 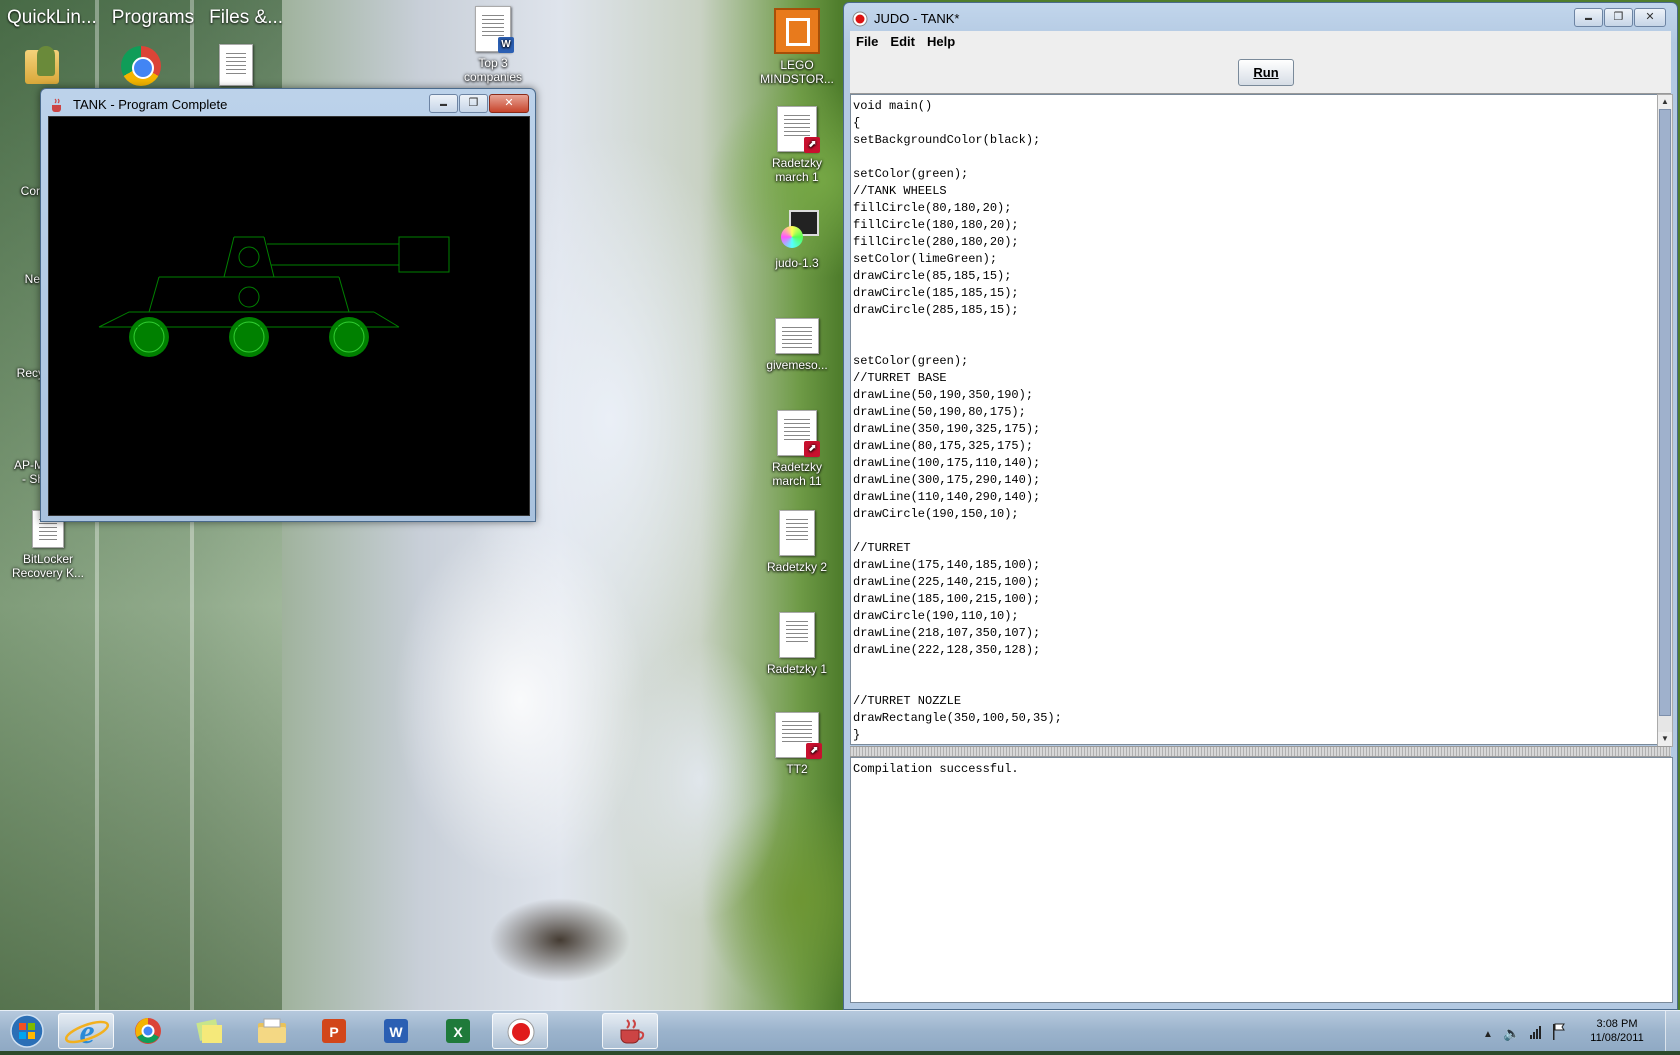 I want to click on taskbar: e P W X ▲ 🔈 3:08 PM 11/08/2011, so click(x=840, y=1030).